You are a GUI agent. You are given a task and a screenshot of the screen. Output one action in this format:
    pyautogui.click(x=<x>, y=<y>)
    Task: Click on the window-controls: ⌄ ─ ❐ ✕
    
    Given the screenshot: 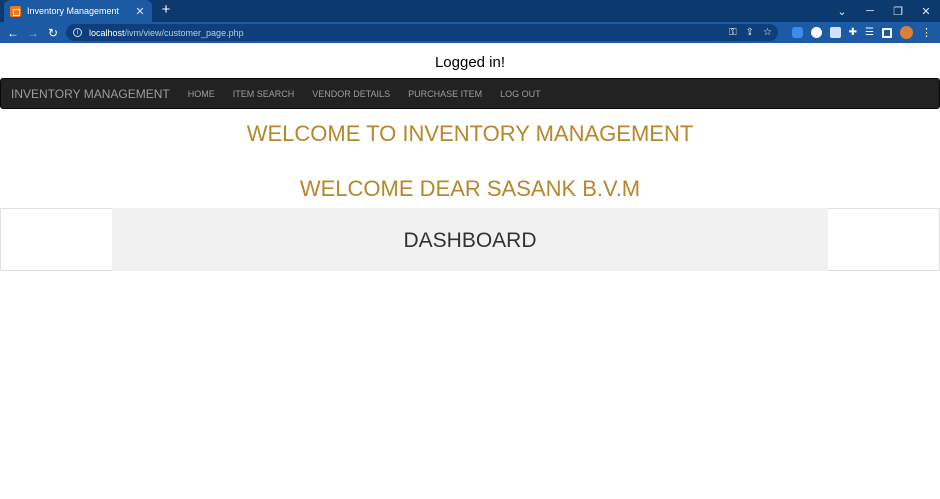 What is the action you would take?
    pyautogui.click(x=884, y=11)
    